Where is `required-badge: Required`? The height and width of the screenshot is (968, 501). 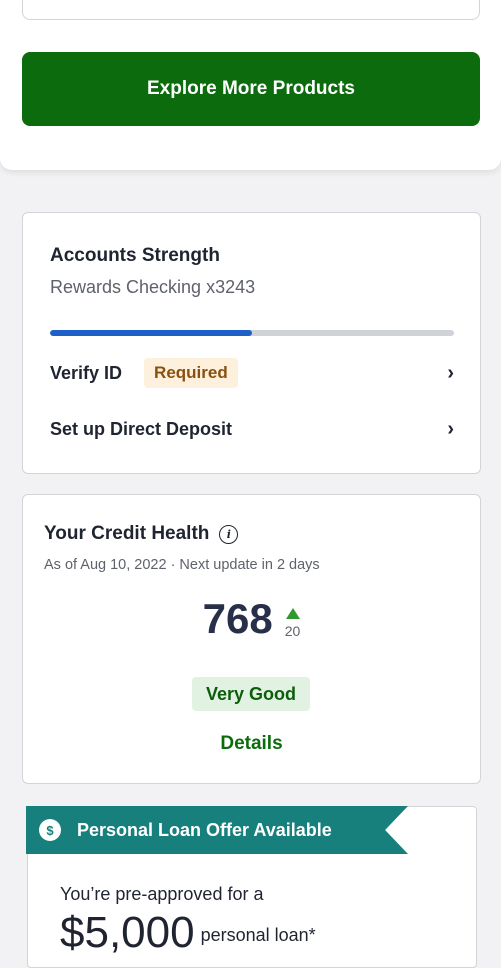 required-badge: Required is located at coordinates (191, 373).